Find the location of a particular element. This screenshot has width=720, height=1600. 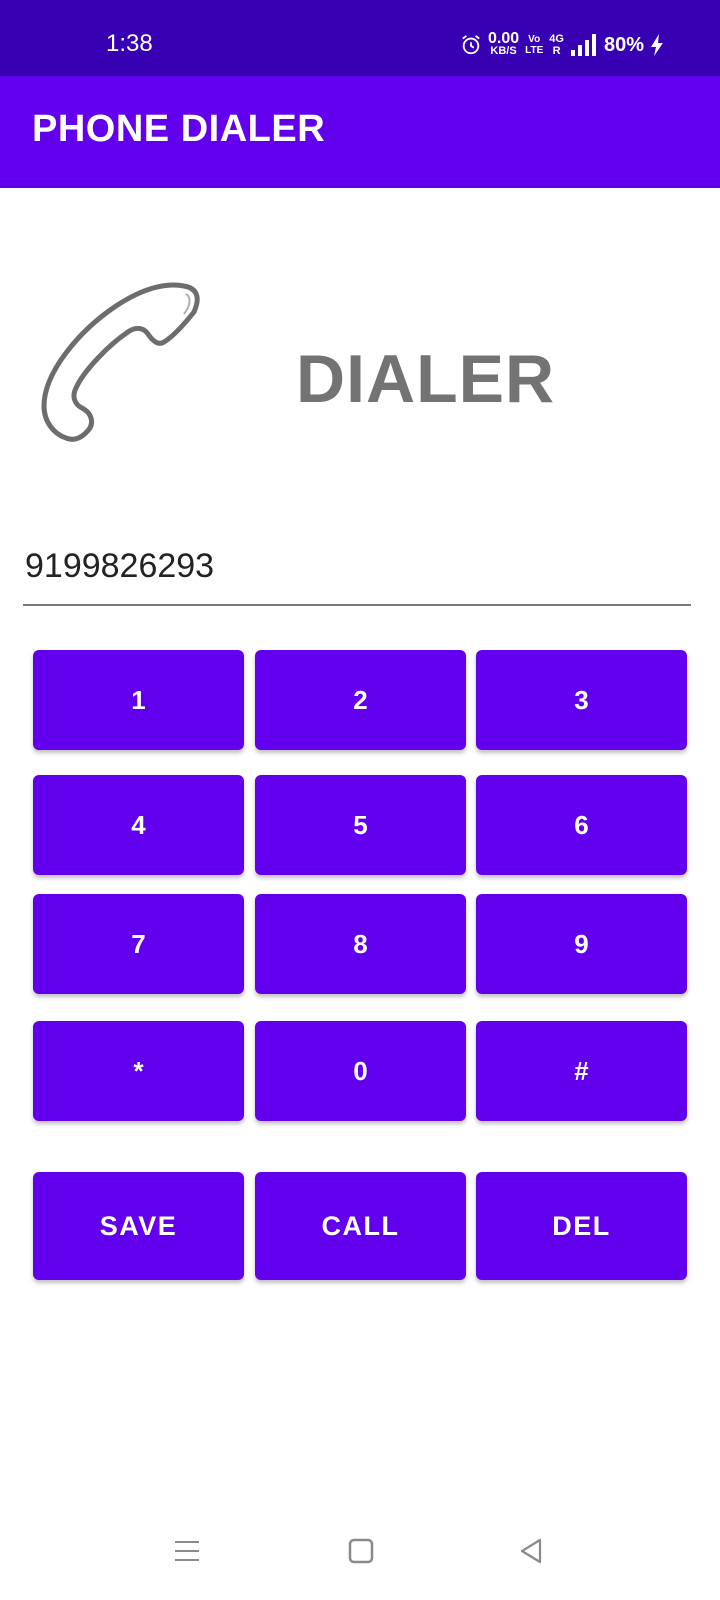

home-icon is located at coordinates (361, 1551).